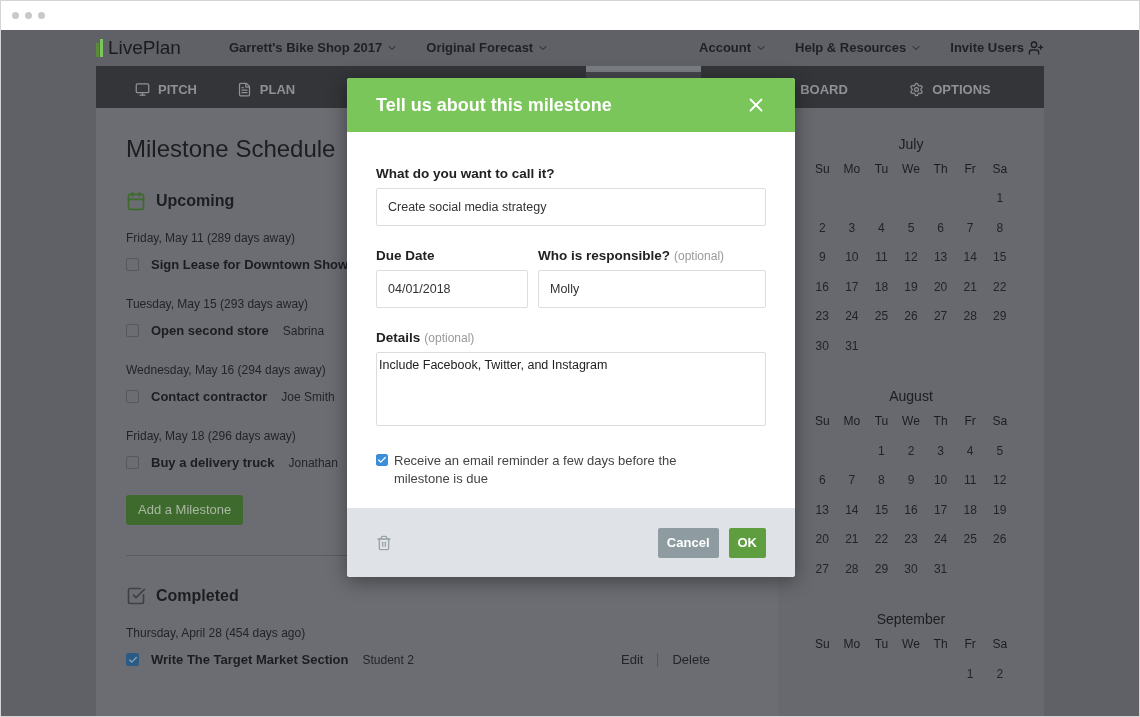 This screenshot has height=717, width=1140. What do you see at coordinates (266, 86) in the screenshot?
I see `nav-tab: PLAN` at bounding box center [266, 86].